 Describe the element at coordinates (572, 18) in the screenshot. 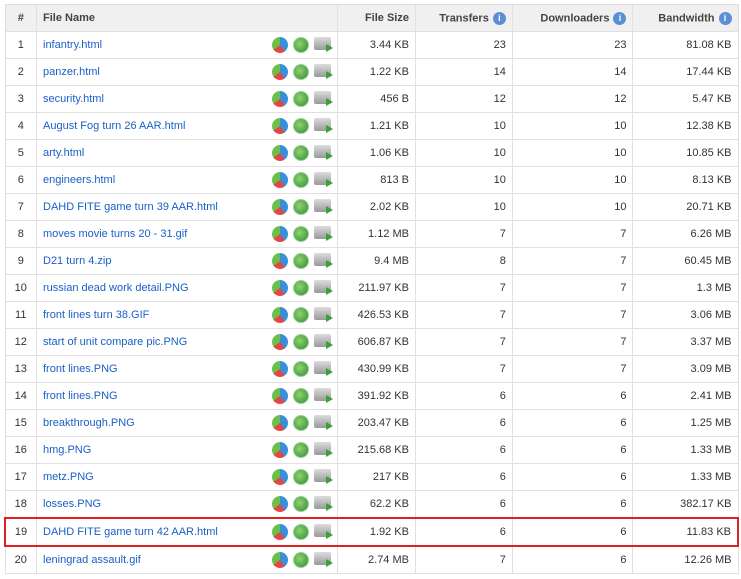

I see `header-downloaders: Downloaders i` at that location.